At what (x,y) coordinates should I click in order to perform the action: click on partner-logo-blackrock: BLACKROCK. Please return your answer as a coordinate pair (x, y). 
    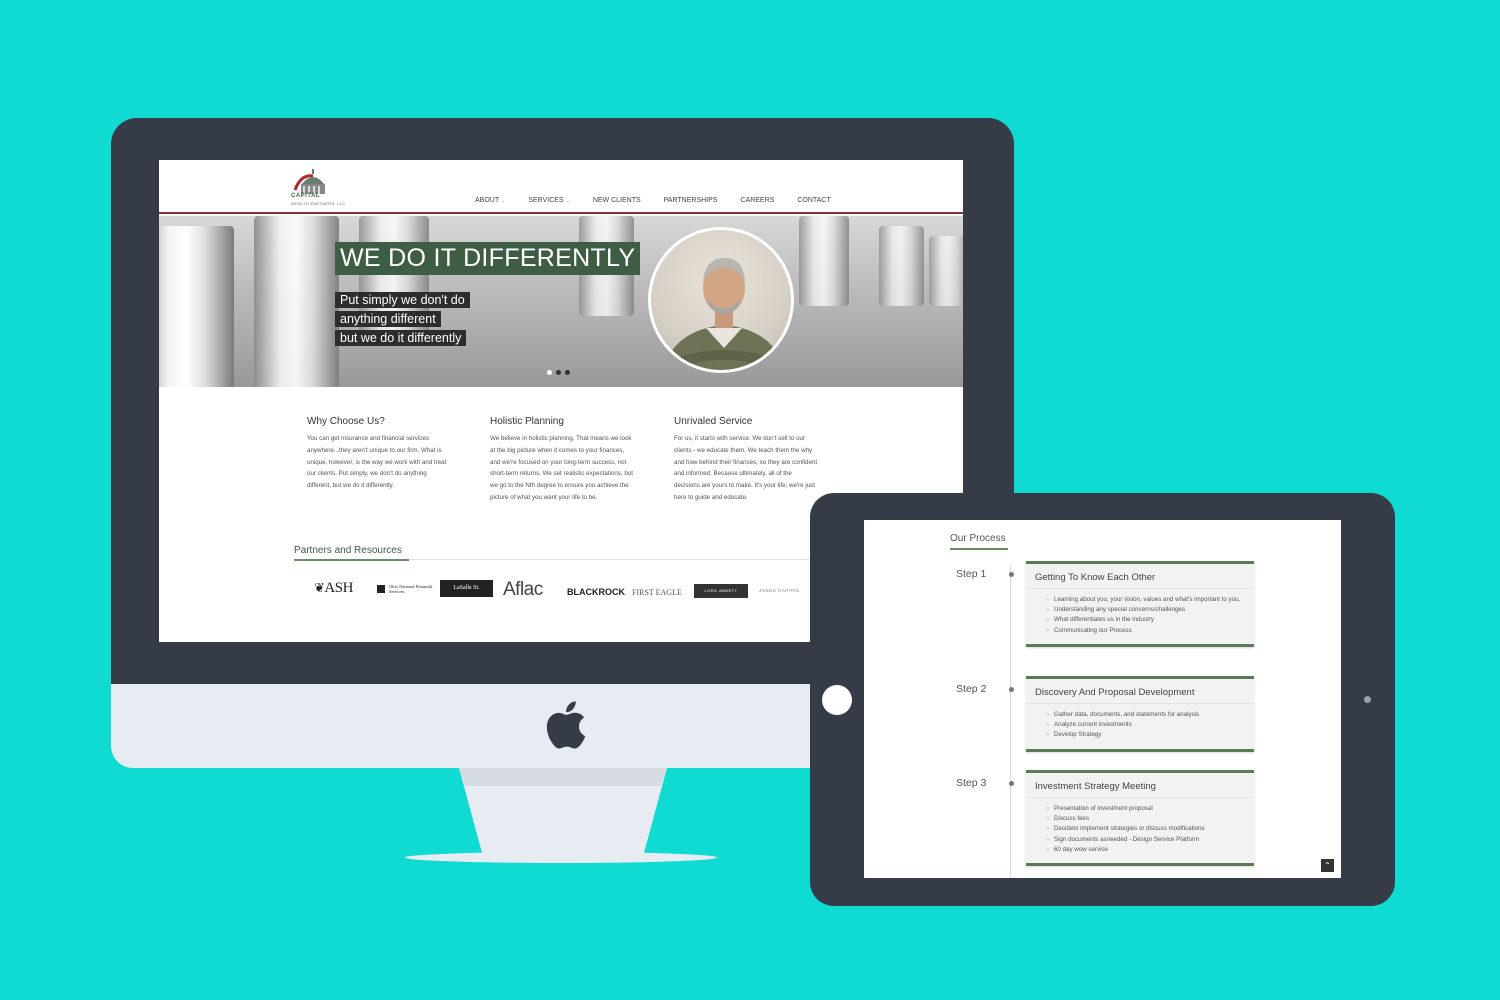
    Looking at the image, I should click on (596, 592).